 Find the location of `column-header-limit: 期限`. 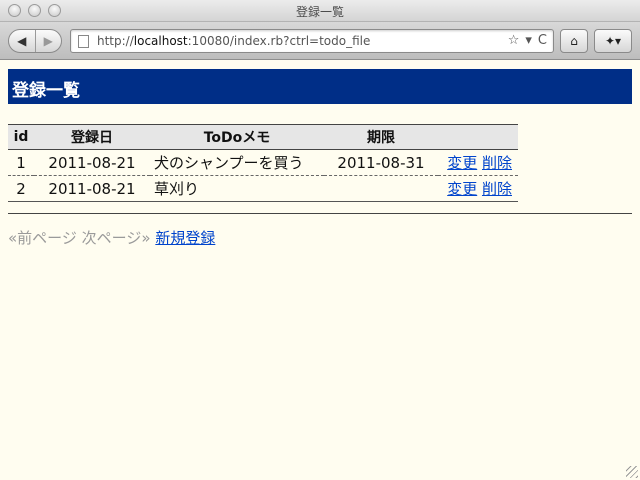

column-header-limit: 期限 is located at coordinates (381, 137).